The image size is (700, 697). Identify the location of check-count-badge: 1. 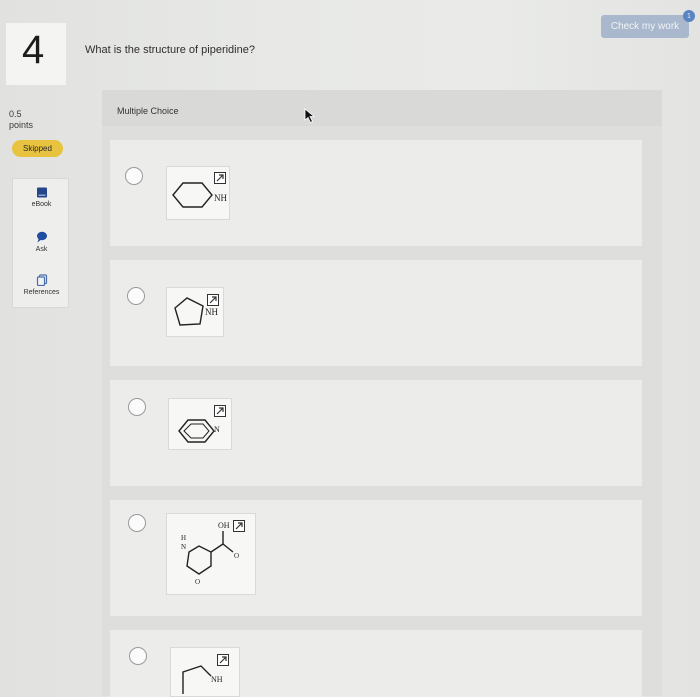
(689, 16).